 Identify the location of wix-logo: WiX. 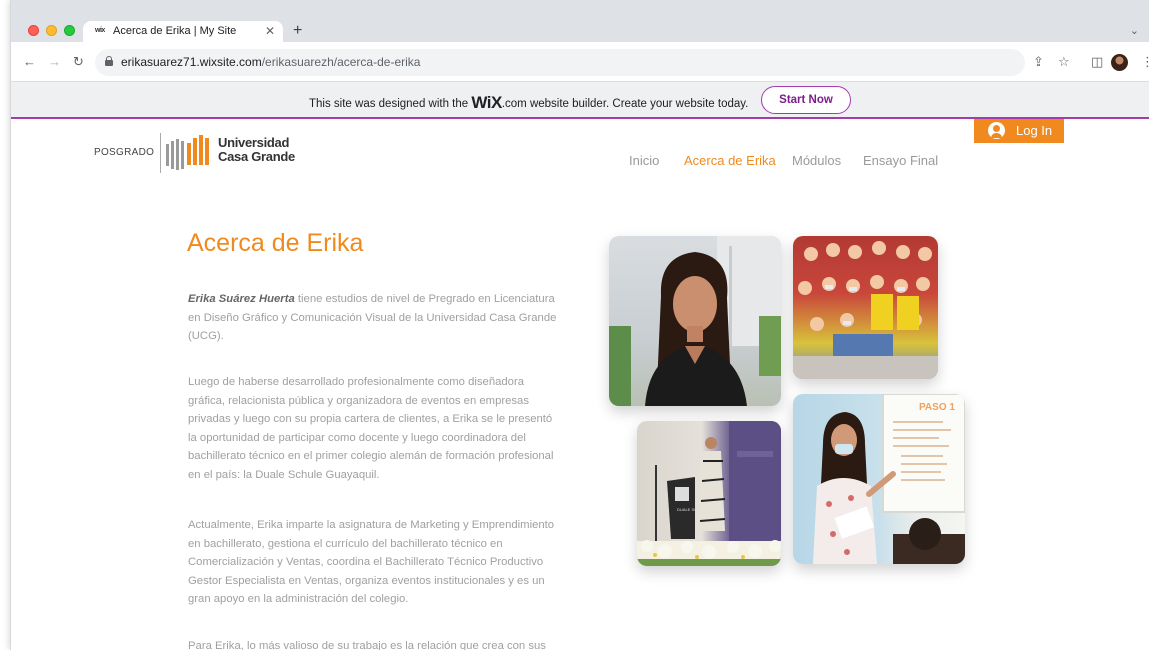
(486, 102).